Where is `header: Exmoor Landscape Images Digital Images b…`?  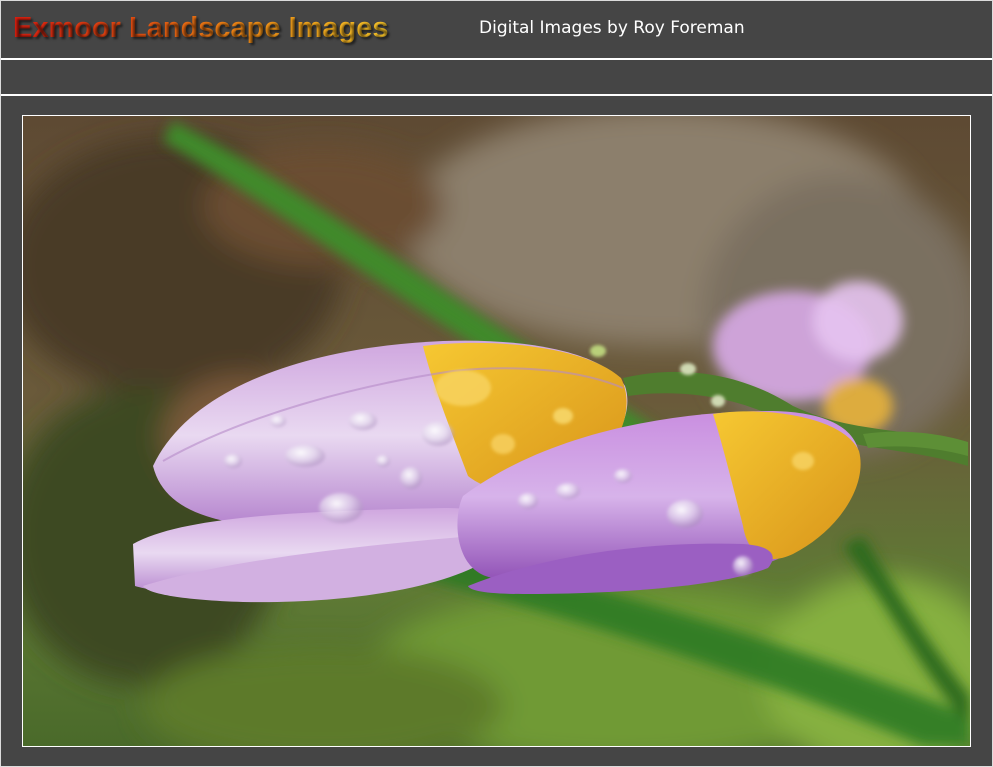
header: Exmoor Landscape Images Digital Images b… is located at coordinates (496, 30).